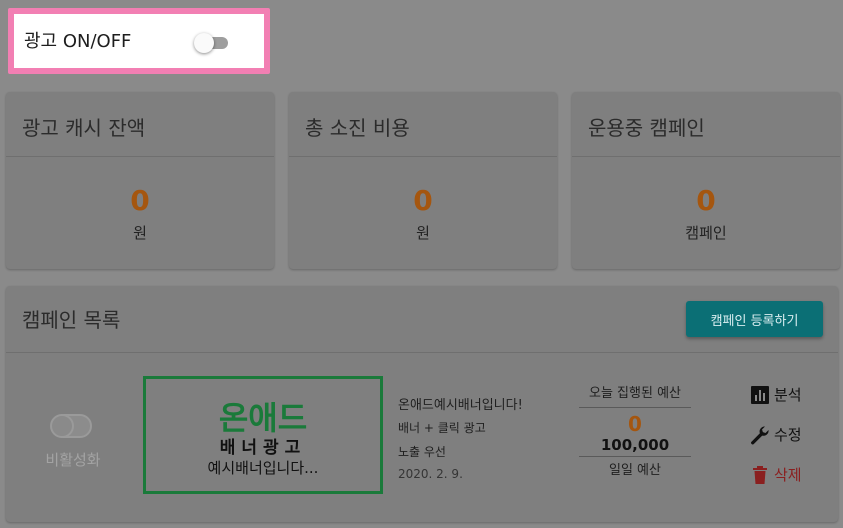  Describe the element at coordinates (71, 320) in the screenshot. I see `campaign-list-title: 캠페인 목록` at that location.